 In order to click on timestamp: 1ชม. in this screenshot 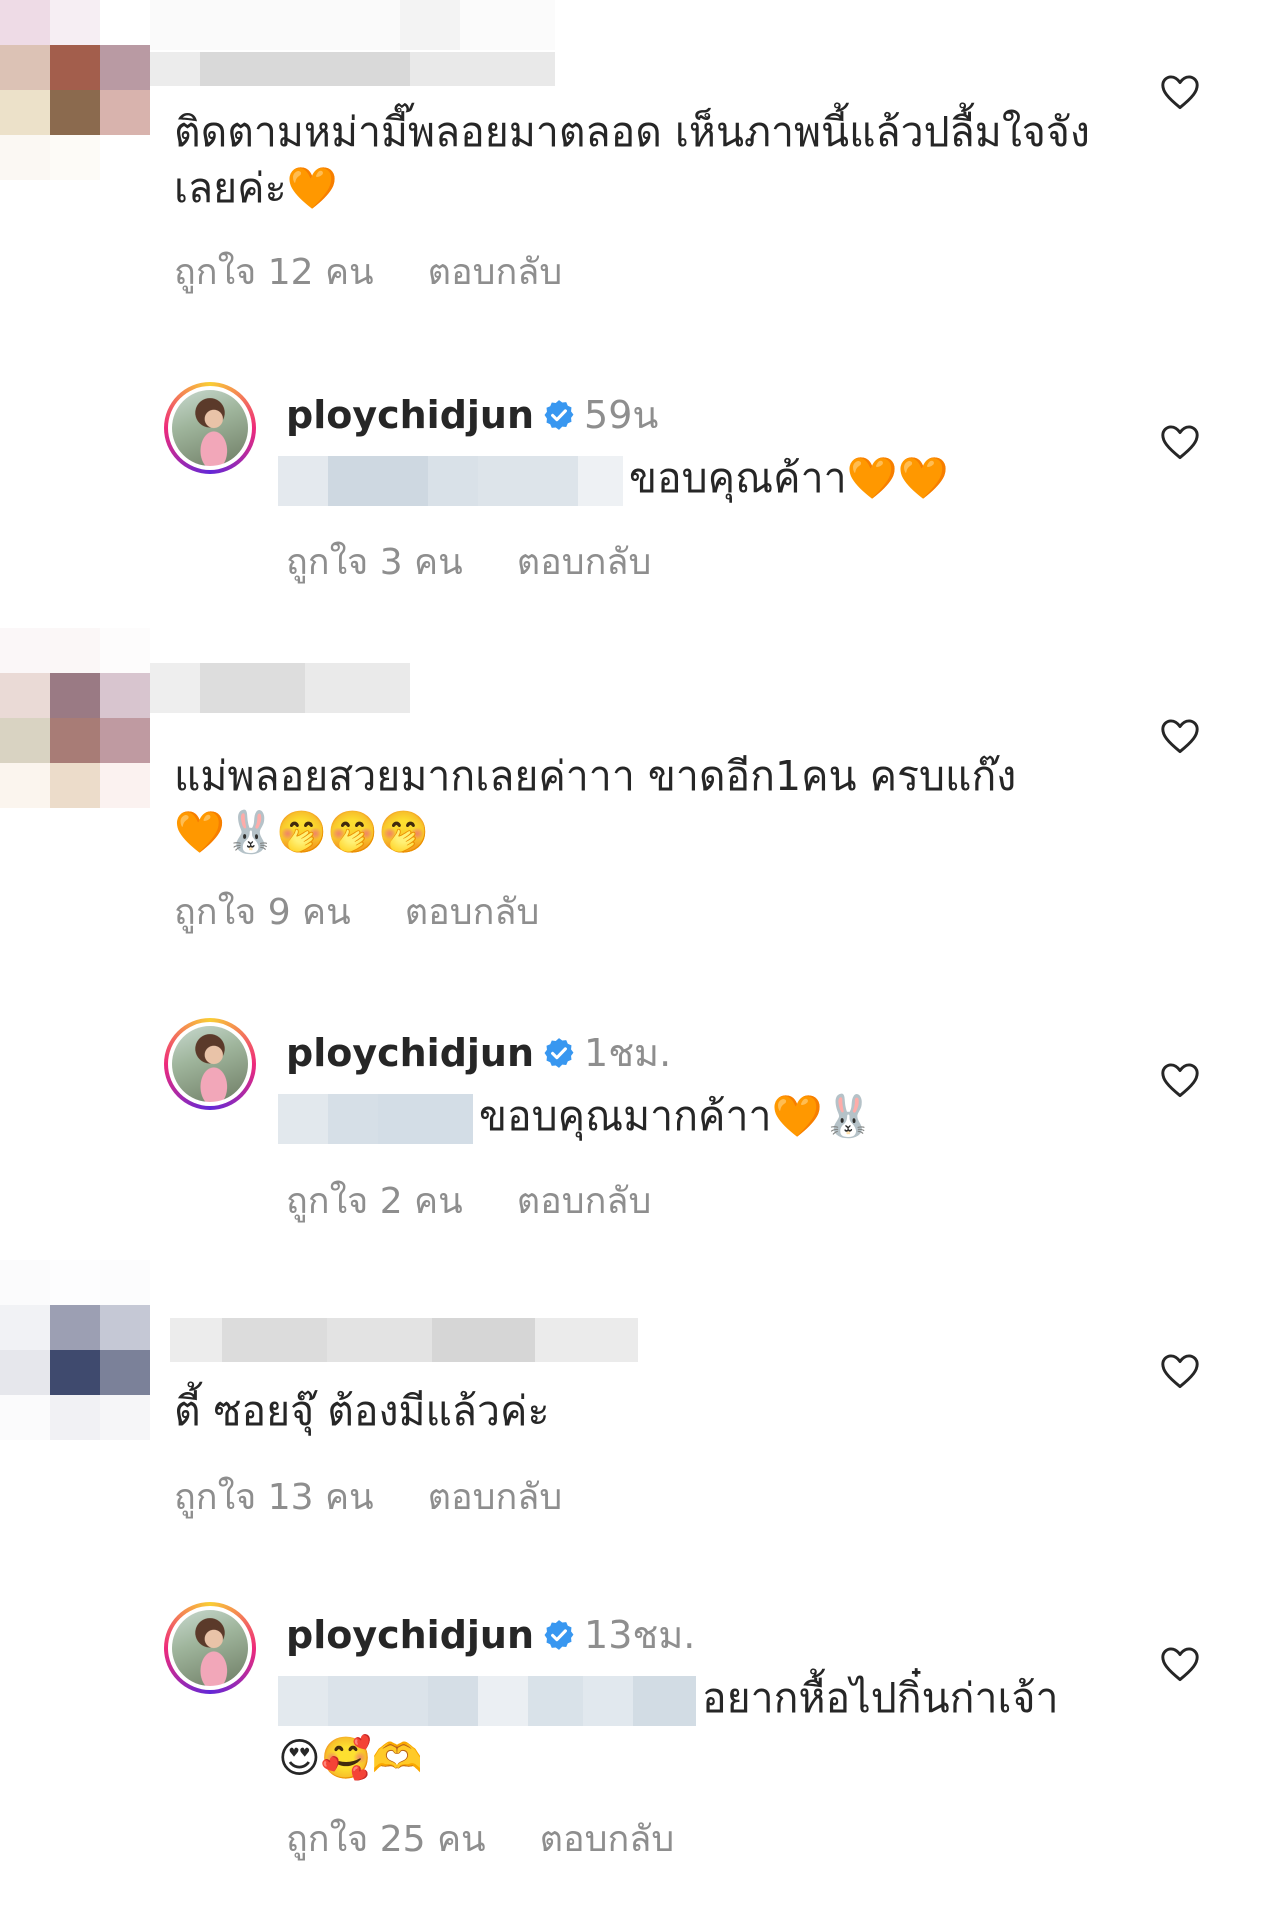, I will do `click(628, 1053)`.